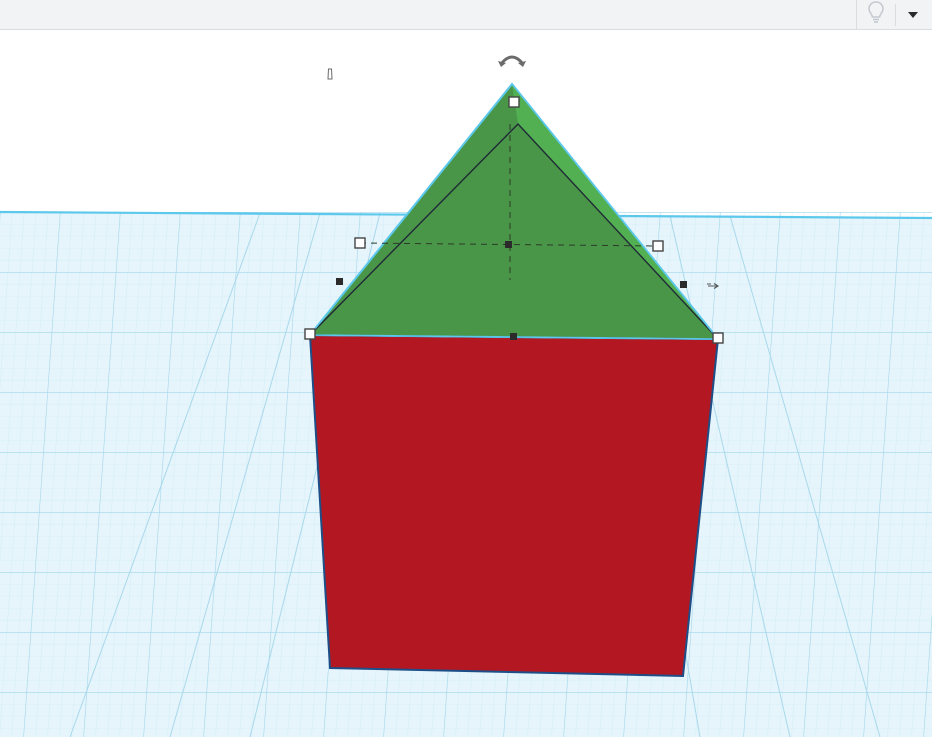 This screenshot has width=932, height=737. I want to click on caret-down-icon, so click(913, 15).